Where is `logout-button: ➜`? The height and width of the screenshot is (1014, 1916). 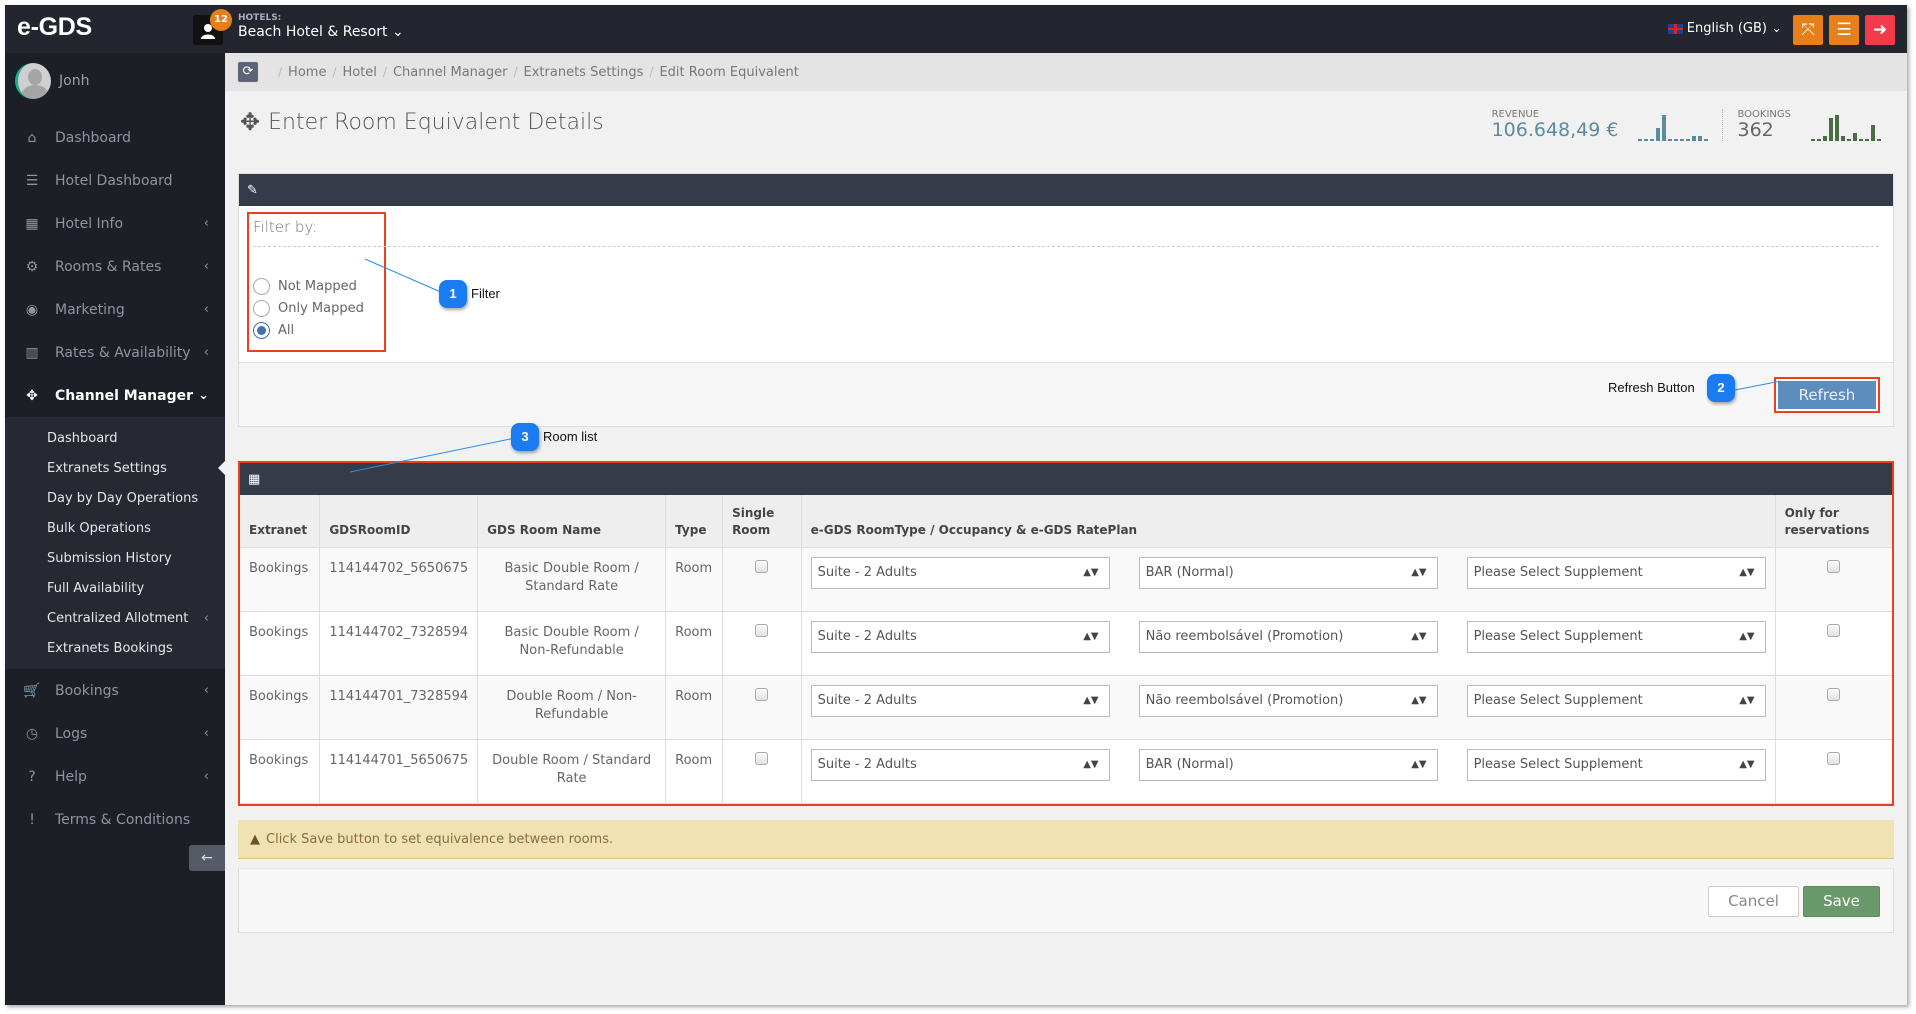
logout-button: ➜ is located at coordinates (1880, 30).